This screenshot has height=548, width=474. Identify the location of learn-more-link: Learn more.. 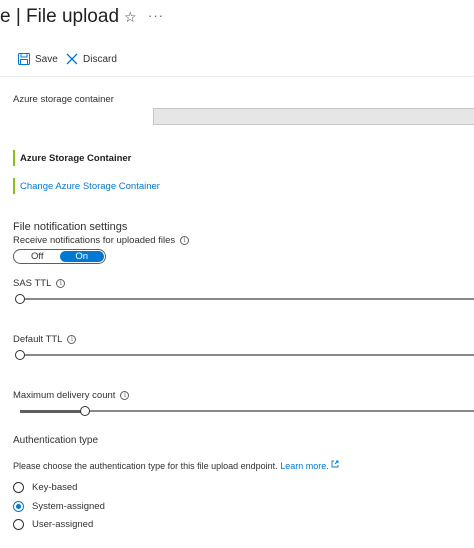
(304, 466).